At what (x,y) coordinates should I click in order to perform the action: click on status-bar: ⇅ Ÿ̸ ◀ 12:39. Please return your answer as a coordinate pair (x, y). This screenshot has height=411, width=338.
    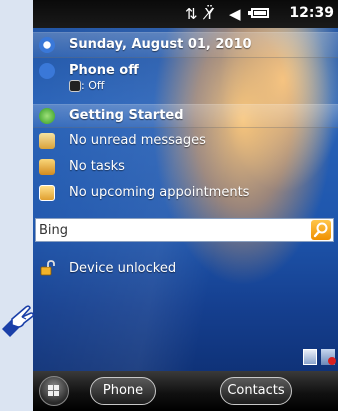
    Looking at the image, I should click on (185, 14).